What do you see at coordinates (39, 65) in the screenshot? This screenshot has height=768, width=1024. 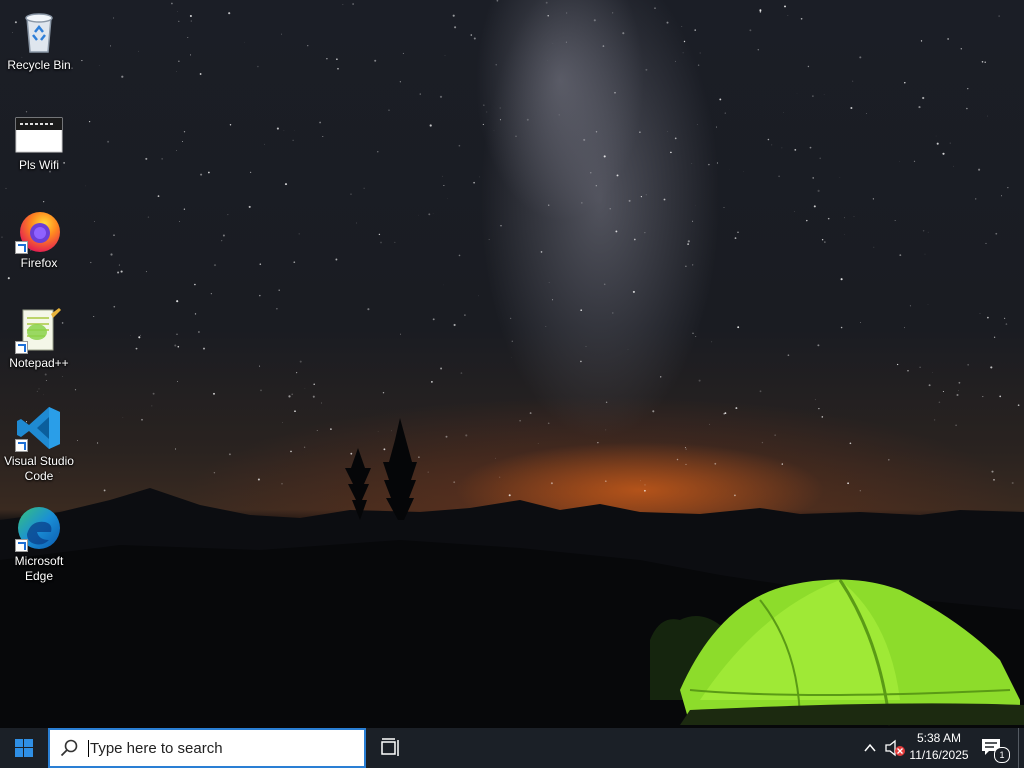 I see `desktop-icon-label: Recycle Bin` at bounding box center [39, 65].